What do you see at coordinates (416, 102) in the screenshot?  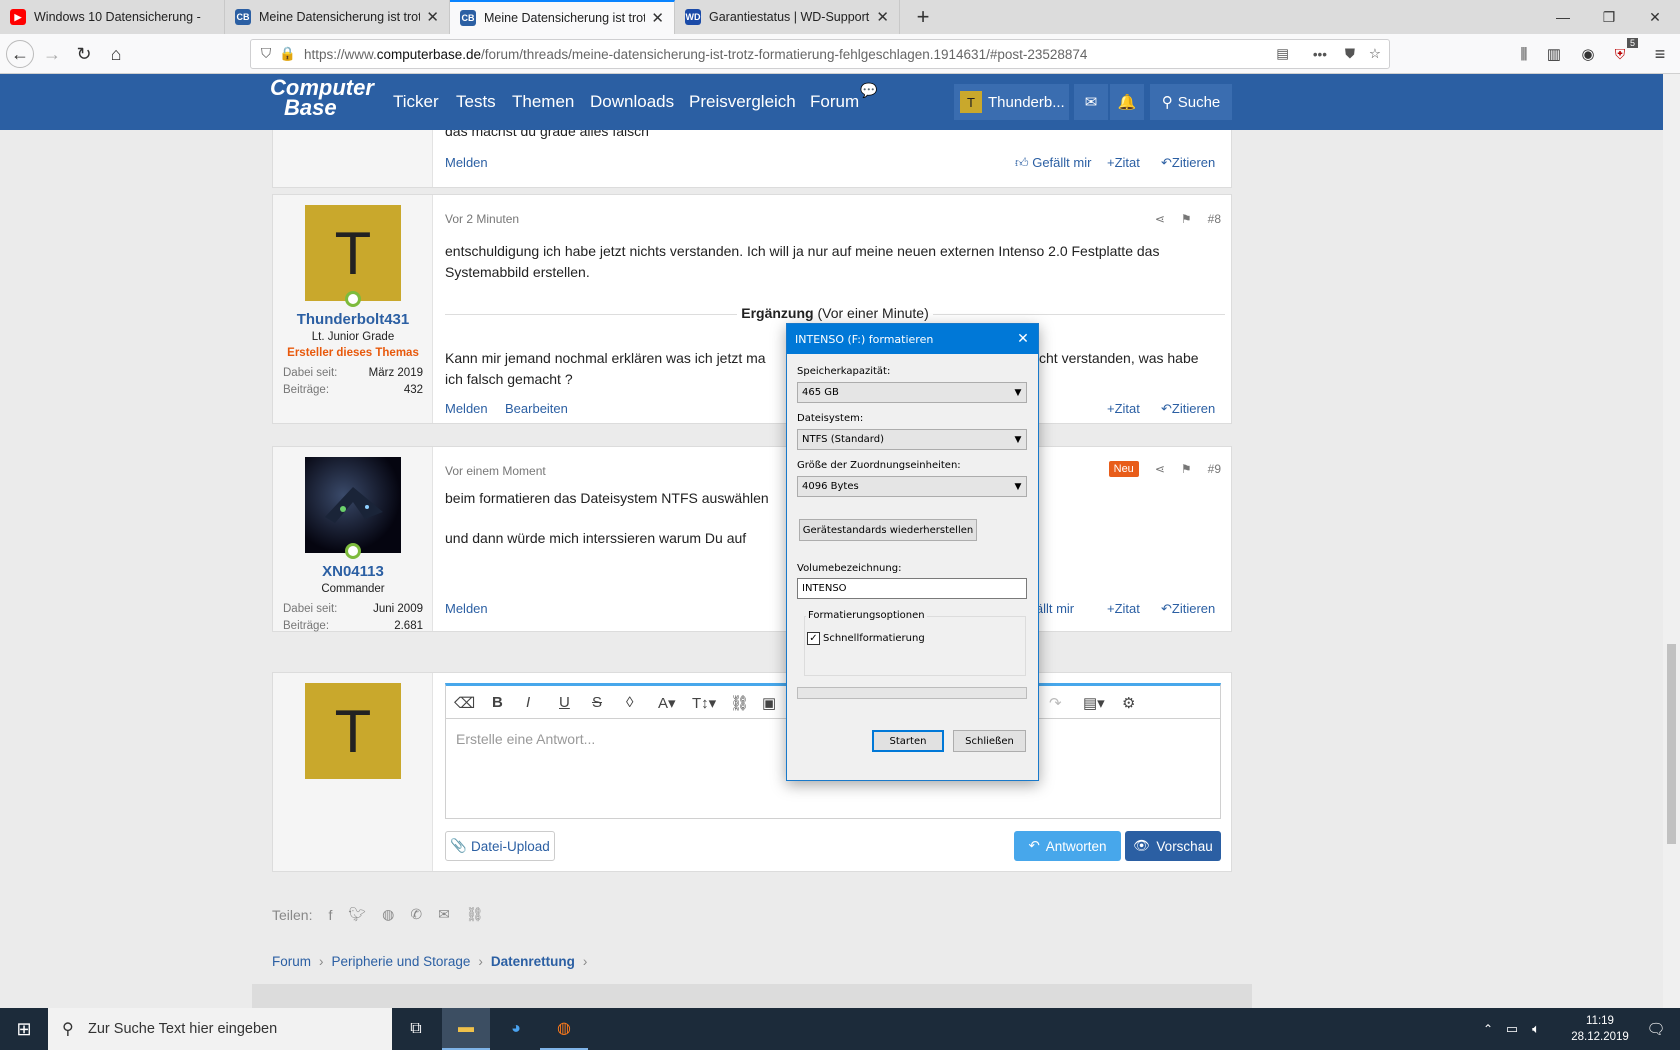 I see `nav-ticker: Ticker` at bounding box center [416, 102].